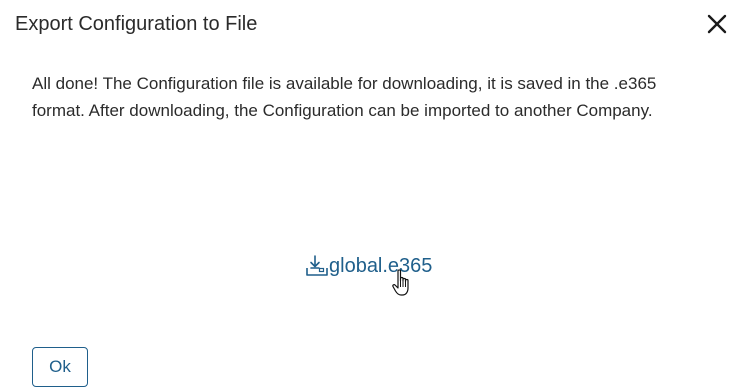  Describe the element at coordinates (136, 24) in the screenshot. I see `dialog-title: Export Configuration to File` at that location.